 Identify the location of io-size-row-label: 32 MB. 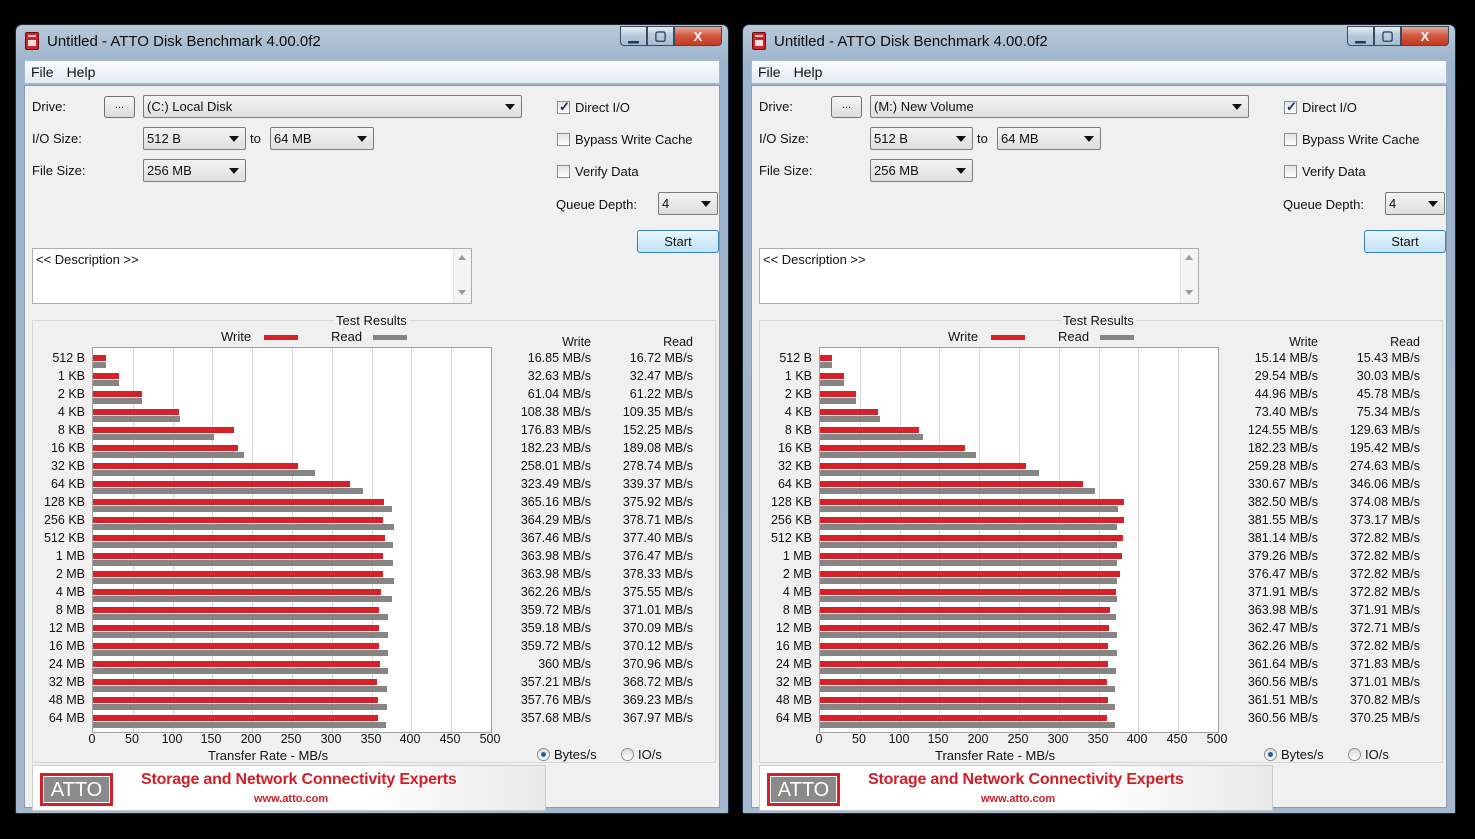
(66, 682).